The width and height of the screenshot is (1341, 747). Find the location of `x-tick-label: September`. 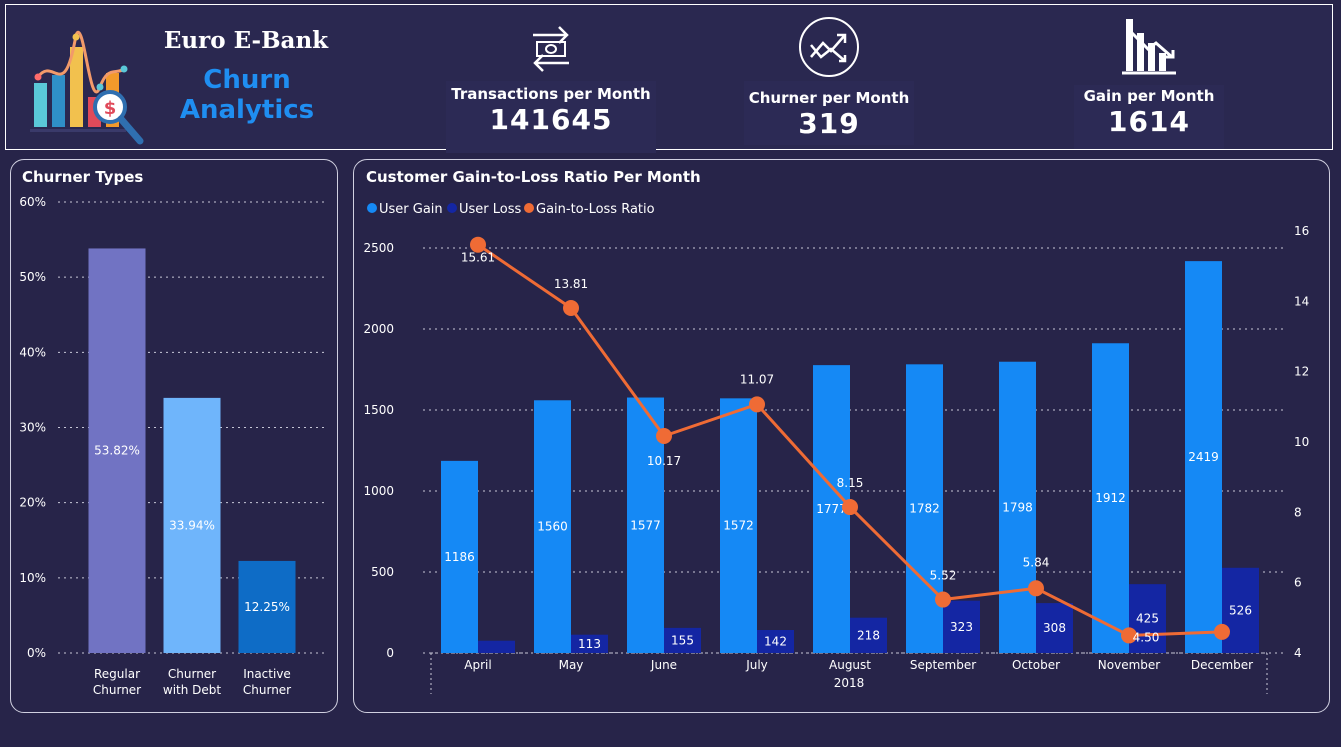

x-tick-label: September is located at coordinates (943, 665).